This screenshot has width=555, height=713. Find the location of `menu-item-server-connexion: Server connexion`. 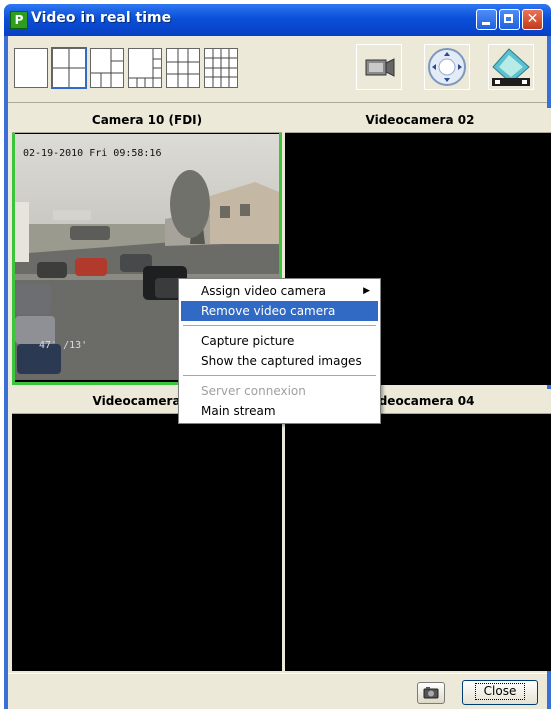

menu-item-server-connexion: Server connexion is located at coordinates (279, 391).